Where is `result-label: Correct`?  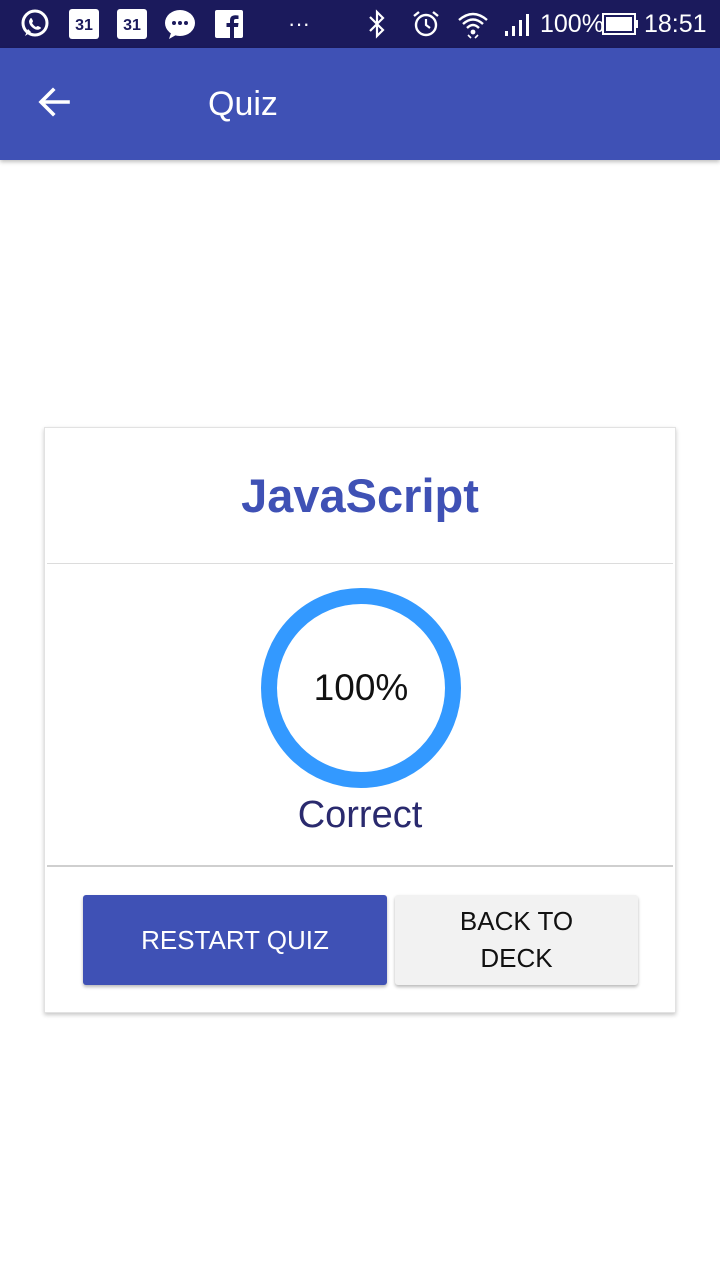
result-label: Correct is located at coordinates (360, 815).